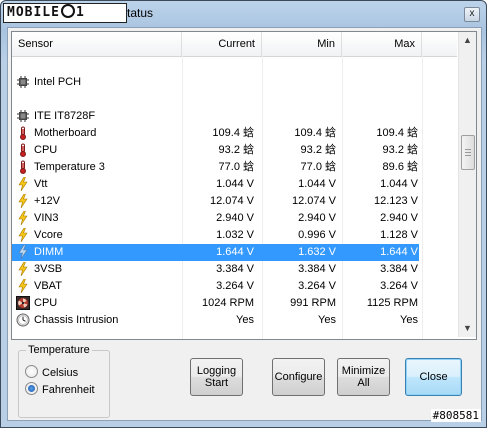  I want to click on cell-current: 1.644 V, so click(235, 252).